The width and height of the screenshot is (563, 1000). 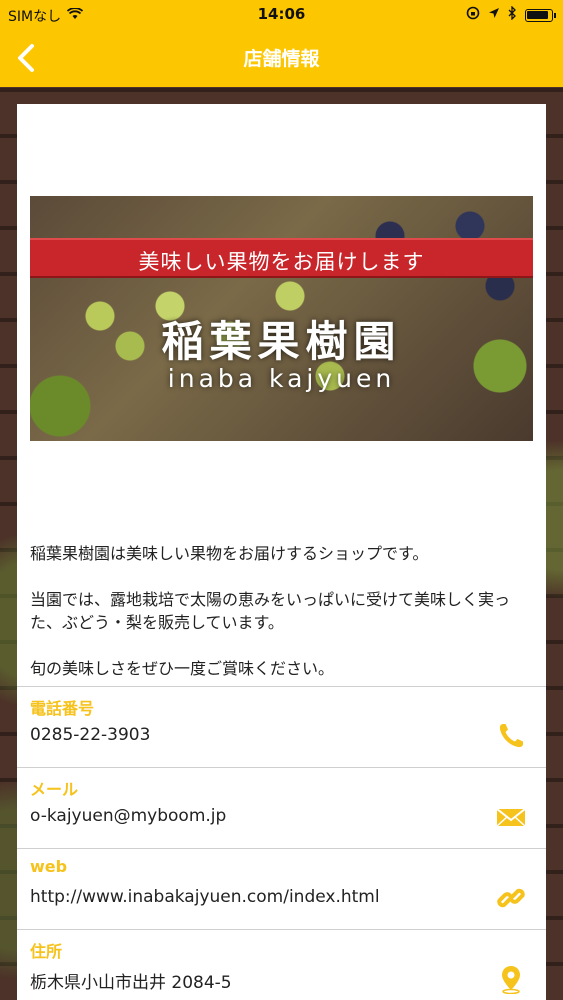 What do you see at coordinates (62, 708) in the screenshot?
I see `phone-label: 電話番号` at bounding box center [62, 708].